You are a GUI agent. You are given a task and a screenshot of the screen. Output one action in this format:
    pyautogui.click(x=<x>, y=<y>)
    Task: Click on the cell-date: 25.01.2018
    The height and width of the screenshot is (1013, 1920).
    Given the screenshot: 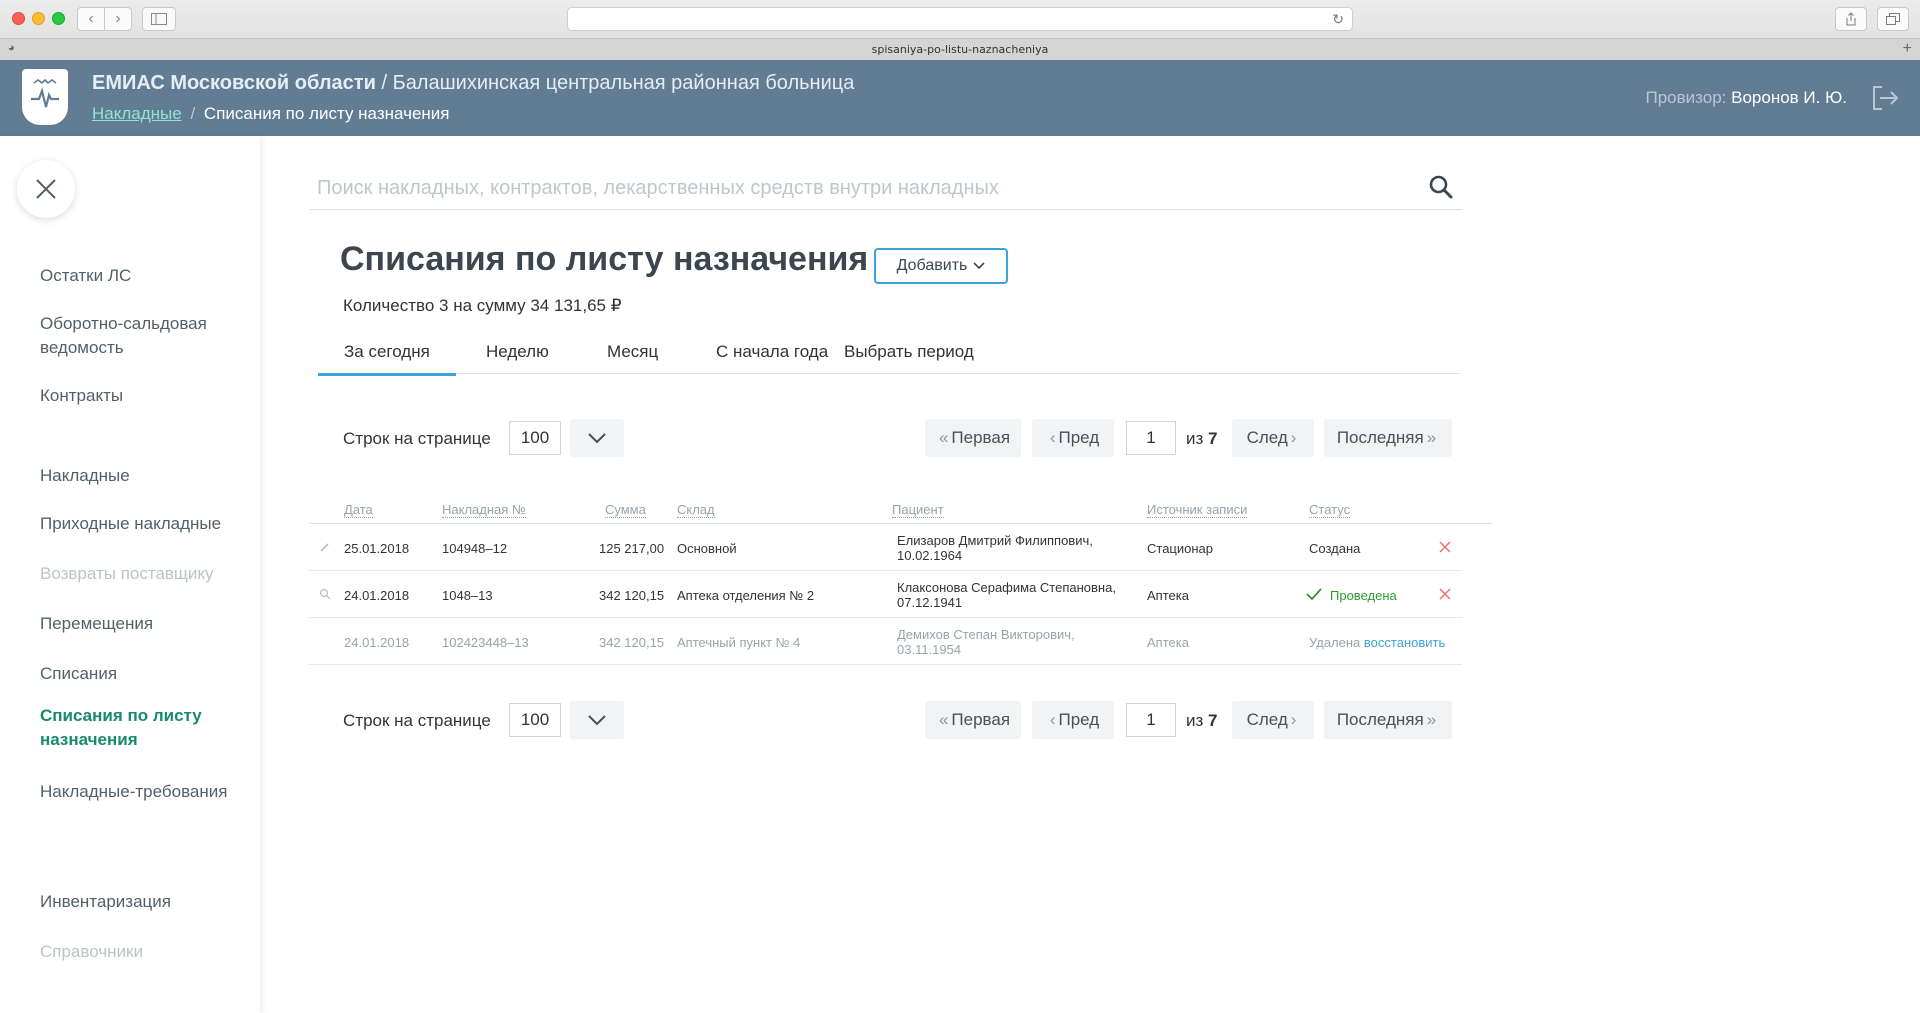 What is the action you would take?
    pyautogui.click(x=377, y=548)
    